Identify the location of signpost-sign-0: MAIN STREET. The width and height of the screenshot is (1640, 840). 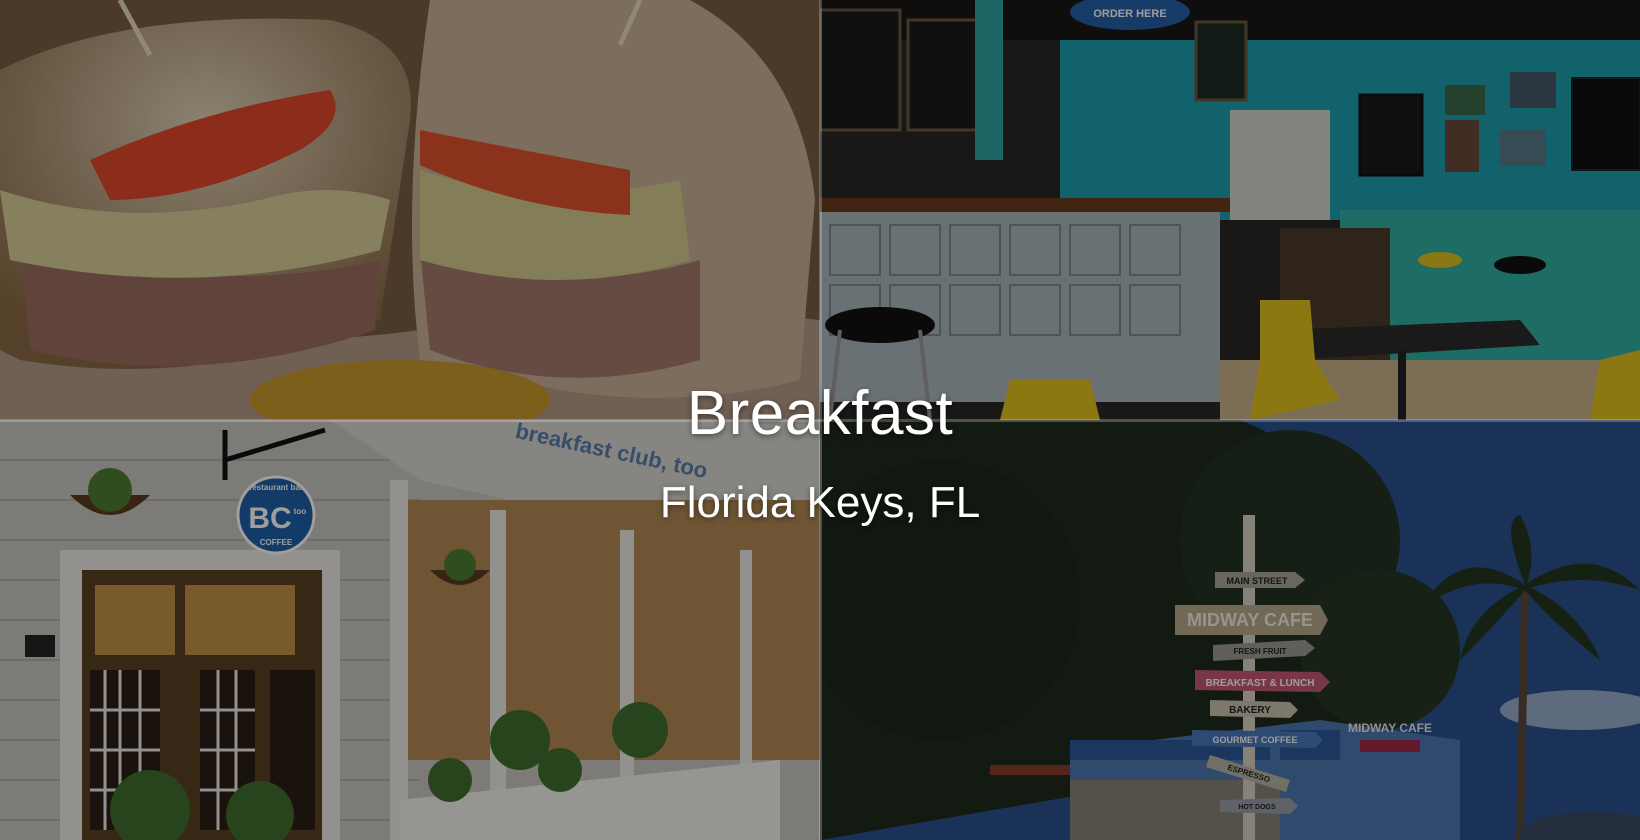
(1257, 581).